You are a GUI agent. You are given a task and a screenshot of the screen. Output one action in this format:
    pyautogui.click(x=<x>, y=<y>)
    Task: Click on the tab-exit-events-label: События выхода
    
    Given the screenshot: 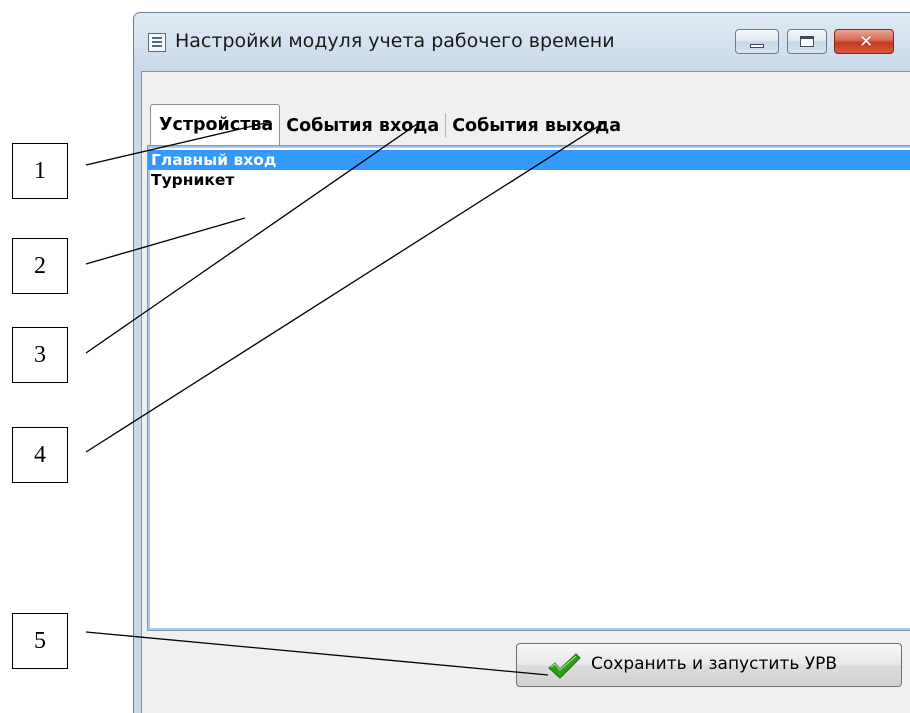 What is the action you would take?
    pyautogui.click(x=537, y=126)
    